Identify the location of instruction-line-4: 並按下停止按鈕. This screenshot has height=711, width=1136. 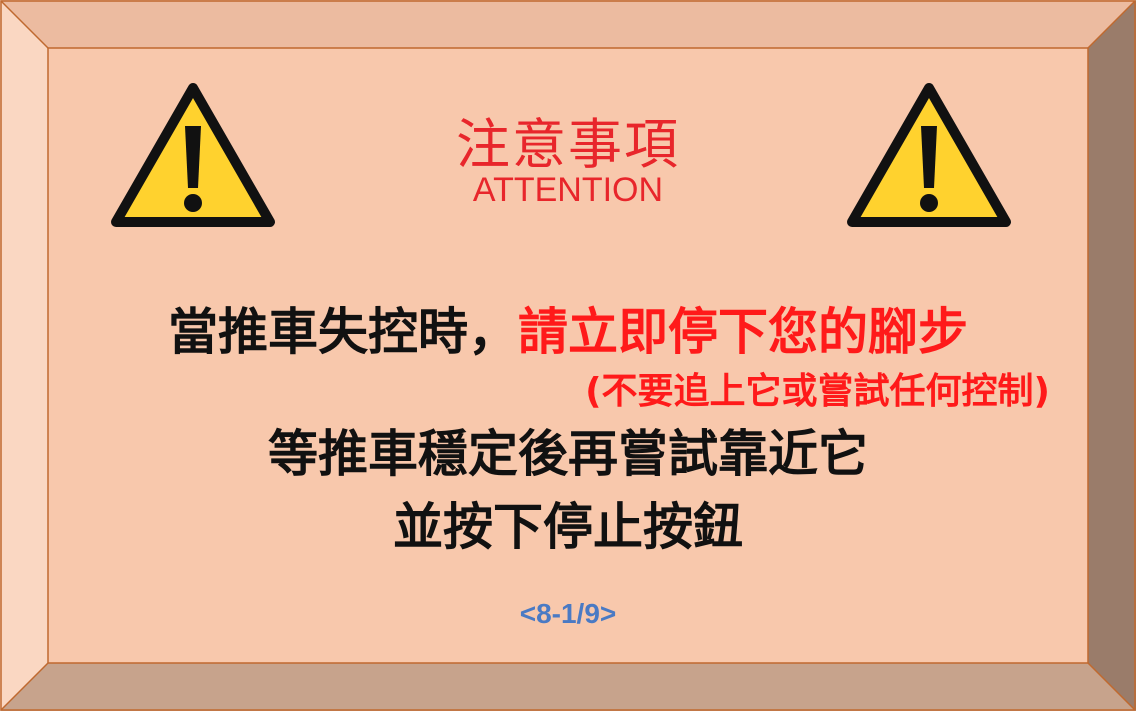
(568, 527).